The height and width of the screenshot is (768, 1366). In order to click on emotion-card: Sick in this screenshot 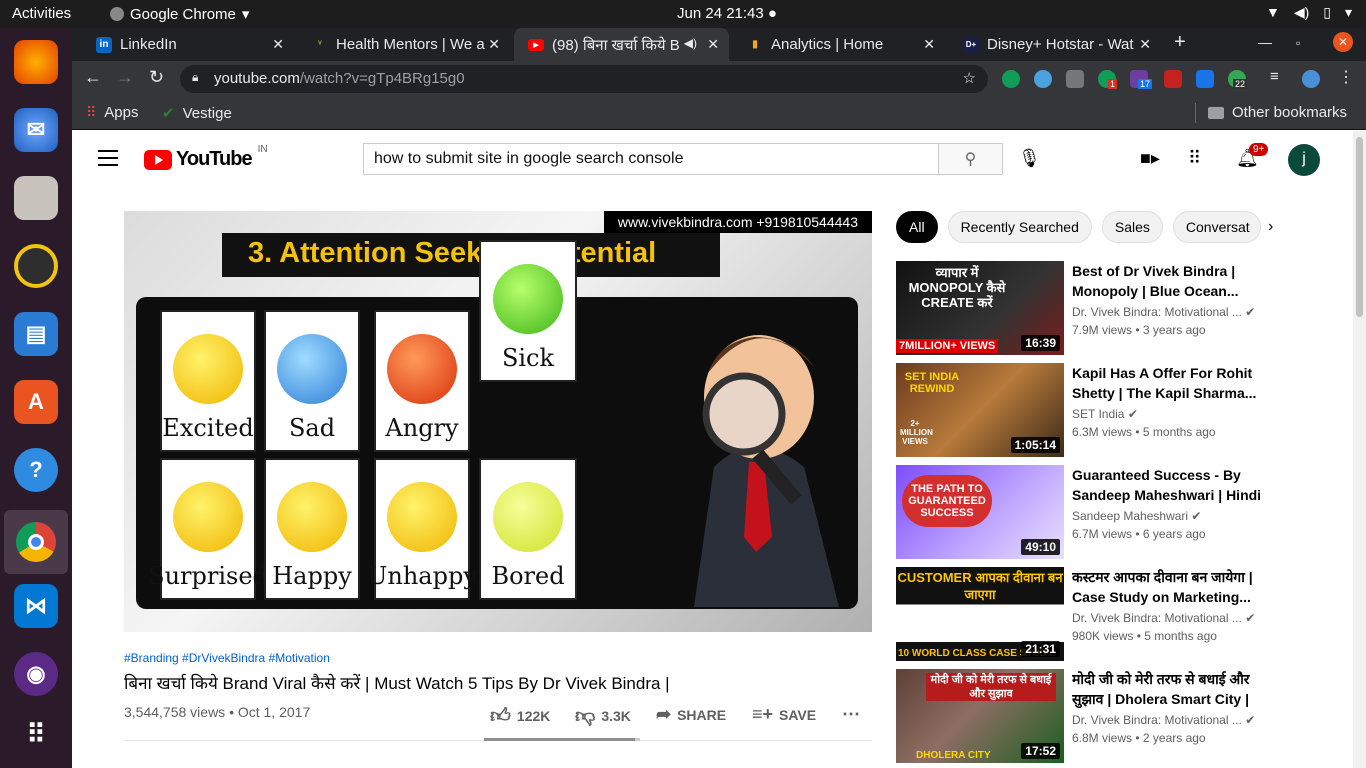, I will do `click(528, 311)`.